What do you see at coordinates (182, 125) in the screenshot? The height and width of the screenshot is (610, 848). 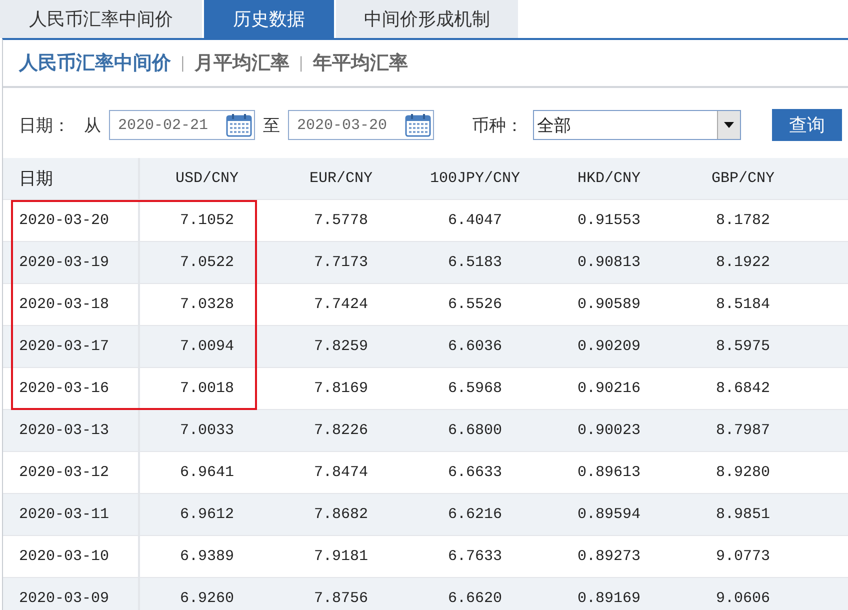 I see `from-date-field: 2020-02-21` at bounding box center [182, 125].